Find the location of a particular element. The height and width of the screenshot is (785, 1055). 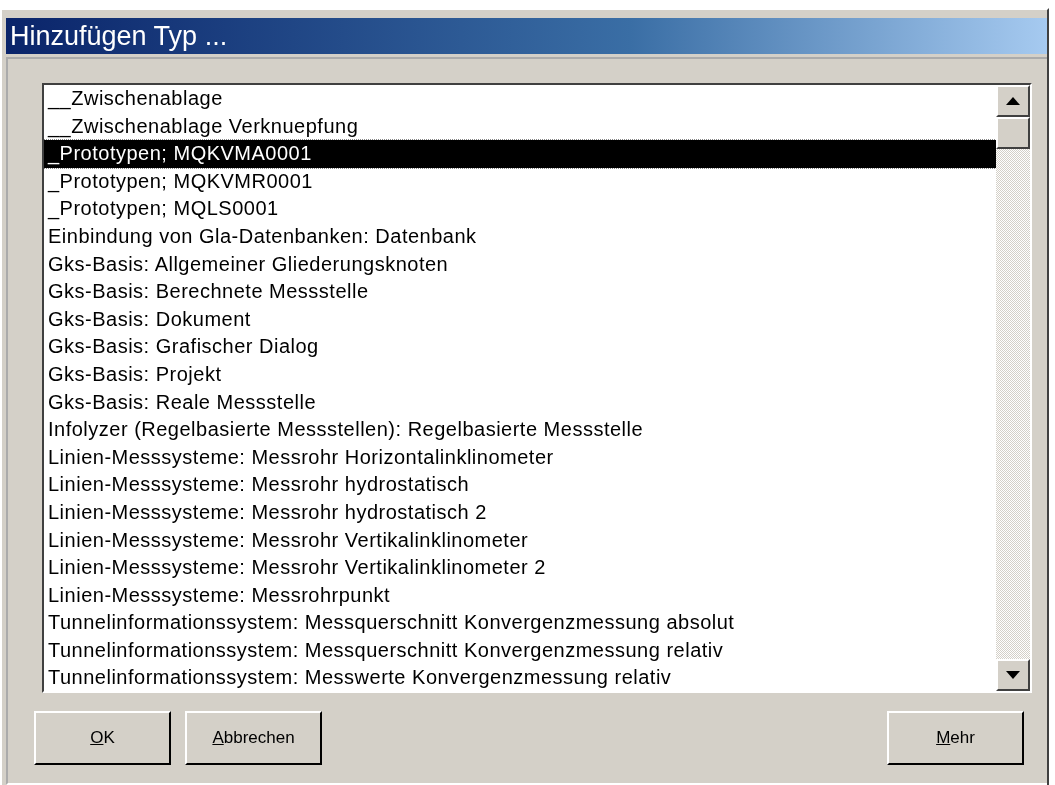

list-item: Linien-Messsysteme: Messrohr Horizontalinklinometer is located at coordinates (520, 457).